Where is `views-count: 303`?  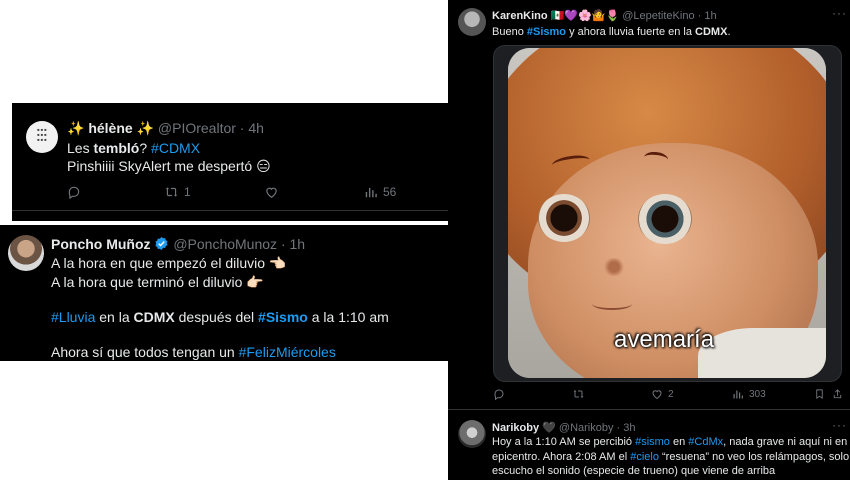 views-count: 303 is located at coordinates (757, 394).